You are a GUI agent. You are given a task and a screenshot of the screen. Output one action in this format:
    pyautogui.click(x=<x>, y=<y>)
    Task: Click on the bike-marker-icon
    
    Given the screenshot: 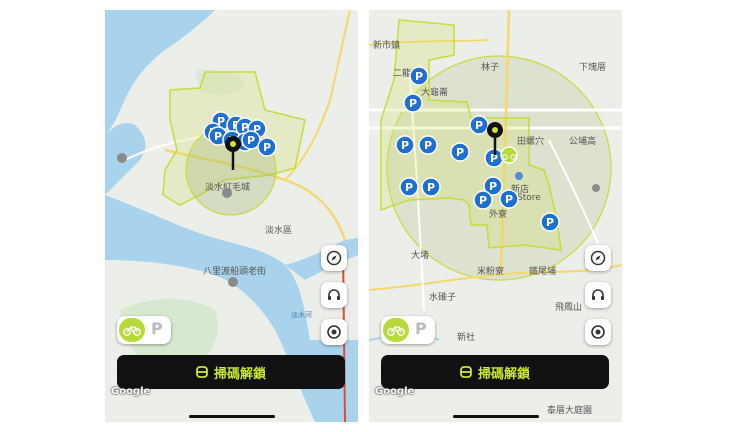 What is the action you would take?
    pyautogui.click(x=509, y=155)
    